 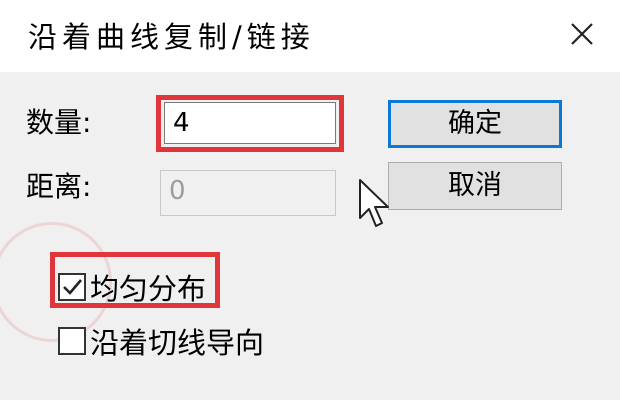 I want to click on quantity-label: 数量:, so click(x=59, y=122).